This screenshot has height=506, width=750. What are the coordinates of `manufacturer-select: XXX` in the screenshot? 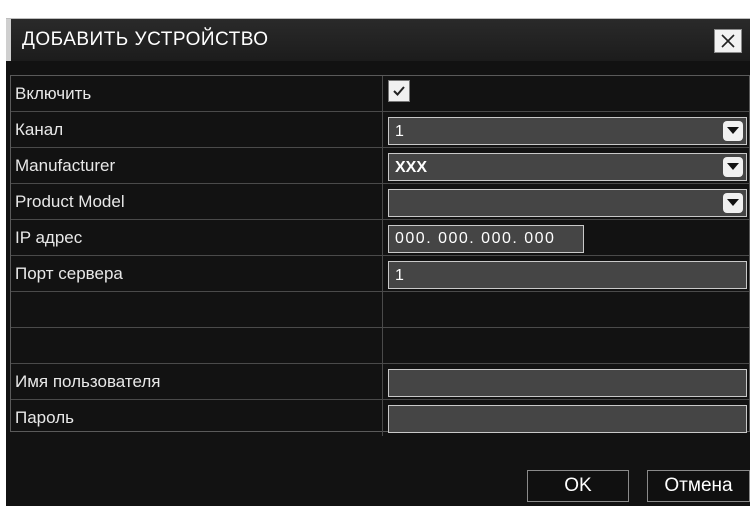 It's located at (567, 167).